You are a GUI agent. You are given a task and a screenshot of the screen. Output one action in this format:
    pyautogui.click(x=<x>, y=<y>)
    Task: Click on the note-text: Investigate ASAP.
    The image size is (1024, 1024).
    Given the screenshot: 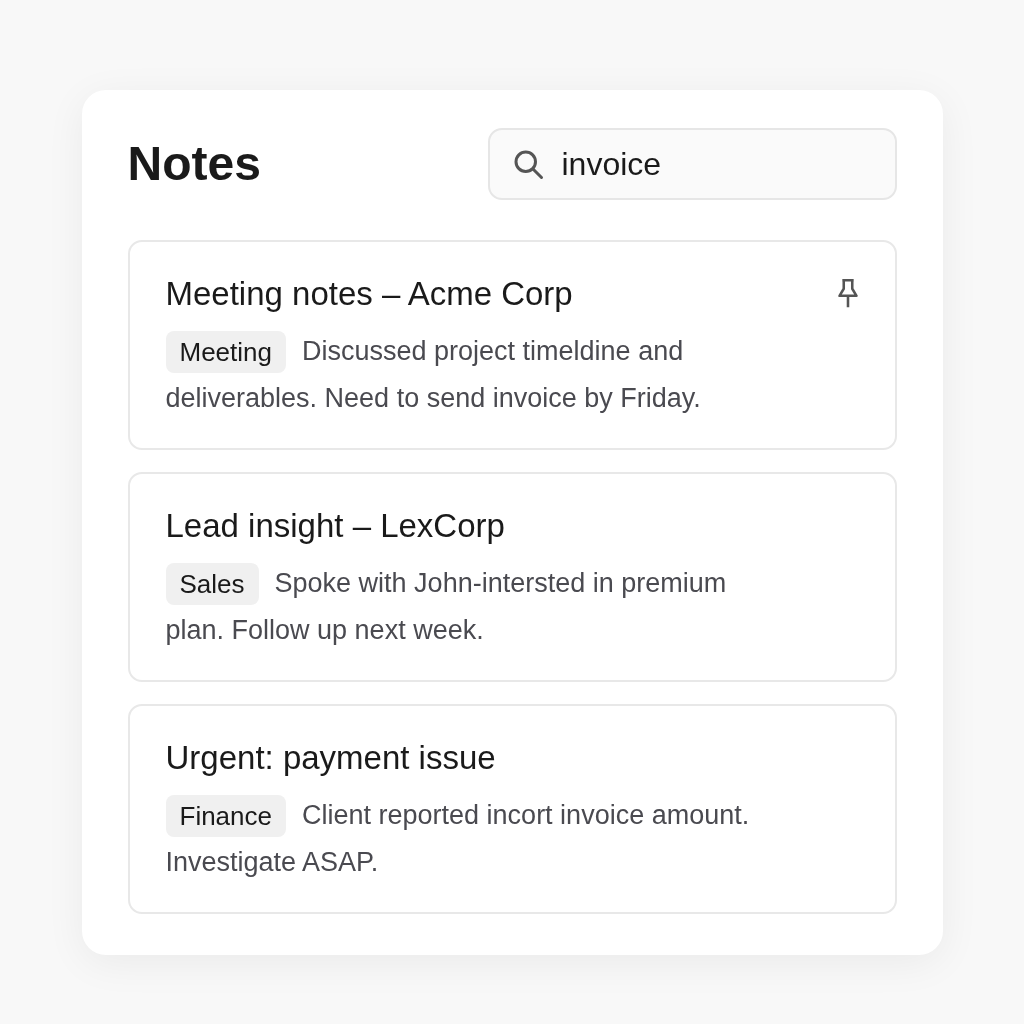 What is the action you would take?
    pyautogui.click(x=272, y=862)
    